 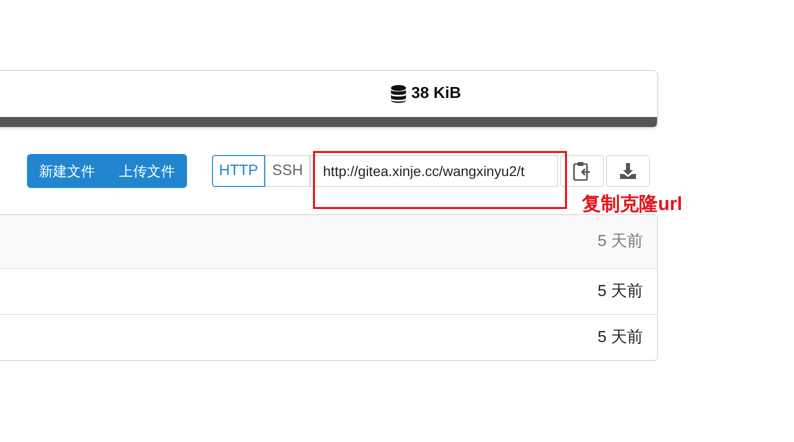 What do you see at coordinates (147, 171) in the screenshot?
I see `file-button: 上传文件` at bounding box center [147, 171].